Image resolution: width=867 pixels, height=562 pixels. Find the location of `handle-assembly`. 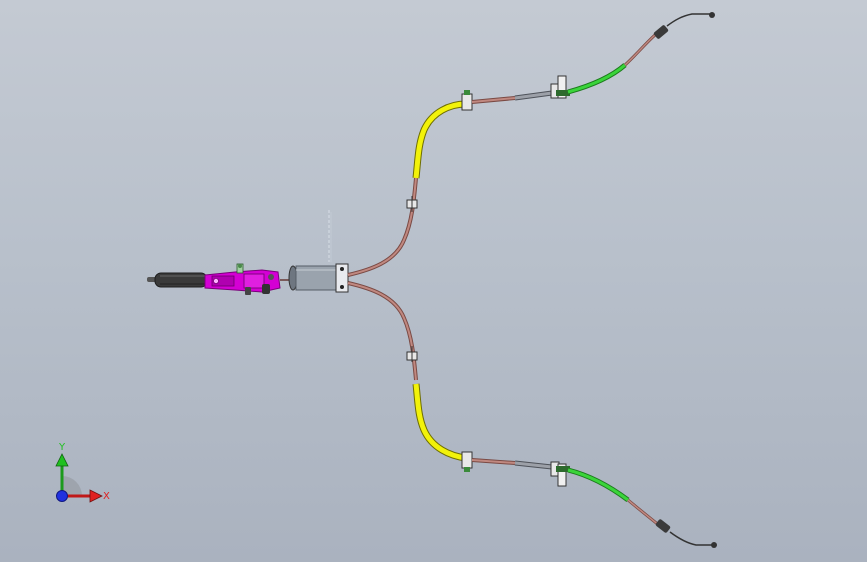

handle-assembly is located at coordinates (177, 280).